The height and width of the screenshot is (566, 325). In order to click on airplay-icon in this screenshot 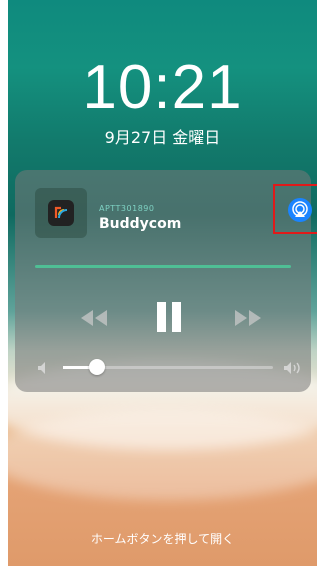, I will do `click(300, 210)`.